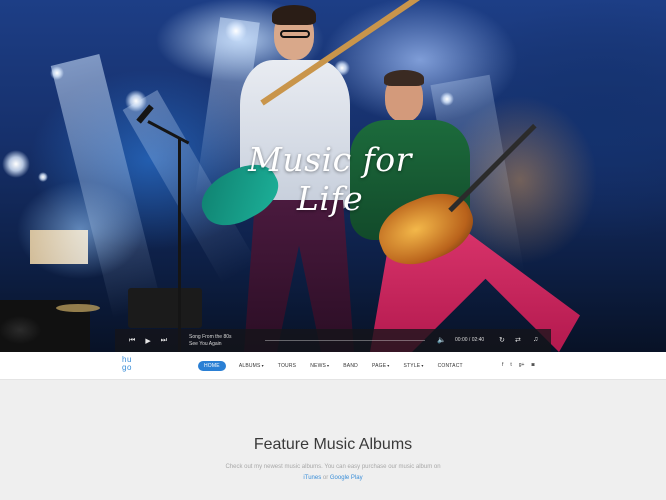 This screenshot has height=500, width=666. Describe the element at coordinates (518, 340) in the screenshot. I see `shuffle-icon: ⇄` at that location.